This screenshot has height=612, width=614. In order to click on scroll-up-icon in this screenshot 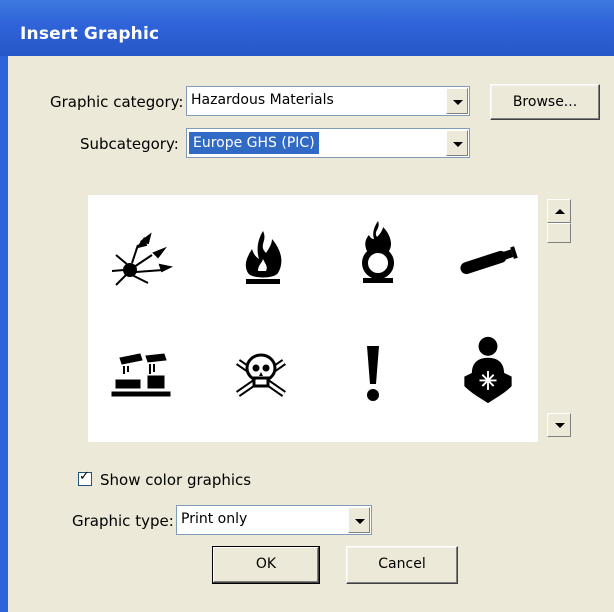, I will do `click(559, 211)`.